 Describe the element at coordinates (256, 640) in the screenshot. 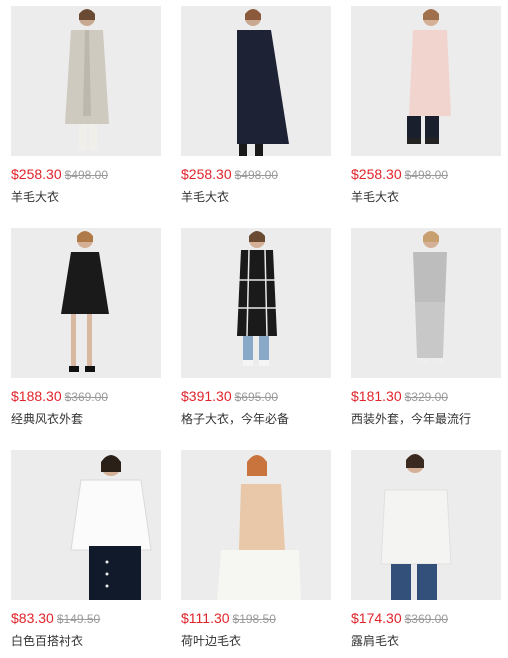

I see `product-name: 荷叶边毛衣` at that location.